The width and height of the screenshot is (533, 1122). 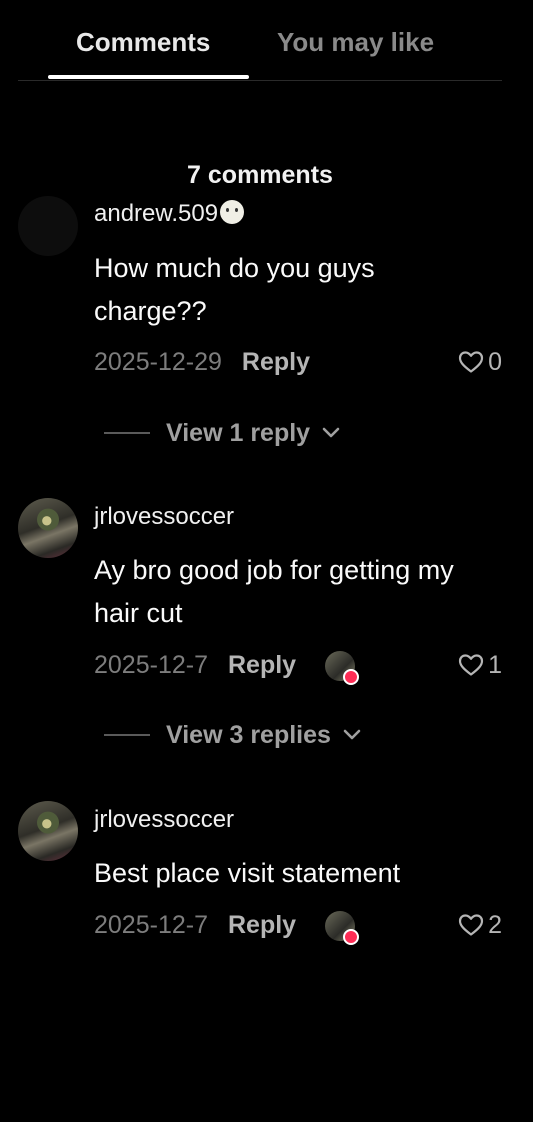 I want to click on comment-count: 7 comments, so click(x=260, y=175).